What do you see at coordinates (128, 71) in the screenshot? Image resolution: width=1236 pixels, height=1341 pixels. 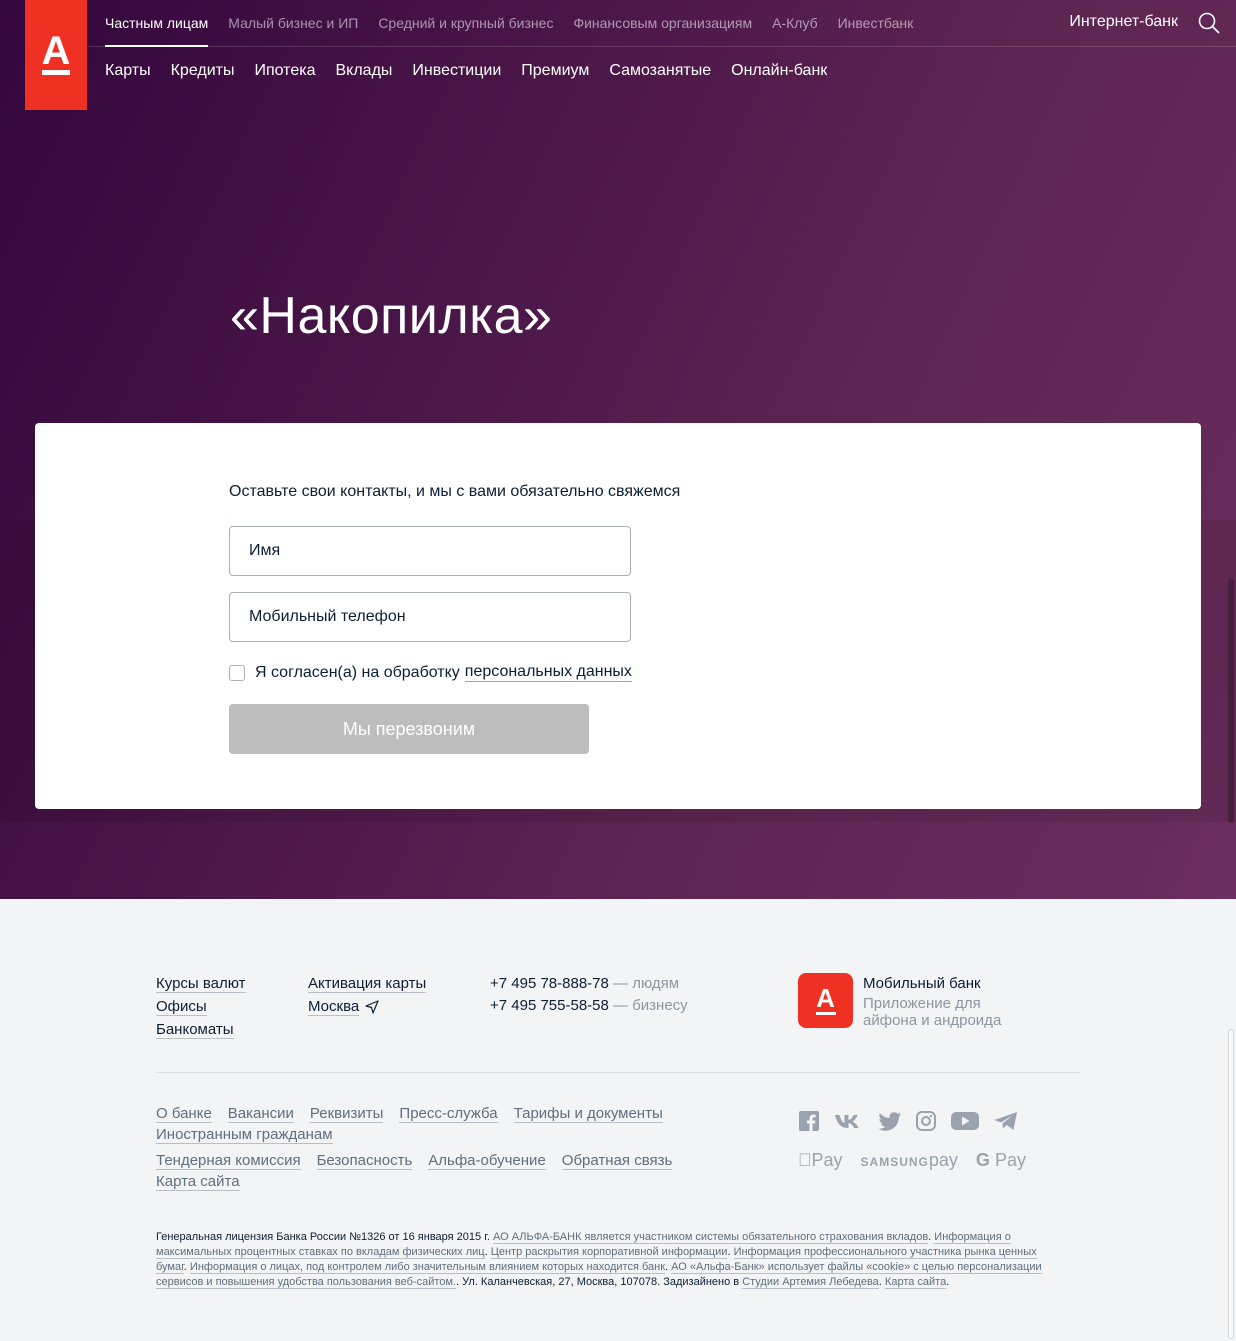 I see `sub-nav-cards: Карты` at bounding box center [128, 71].